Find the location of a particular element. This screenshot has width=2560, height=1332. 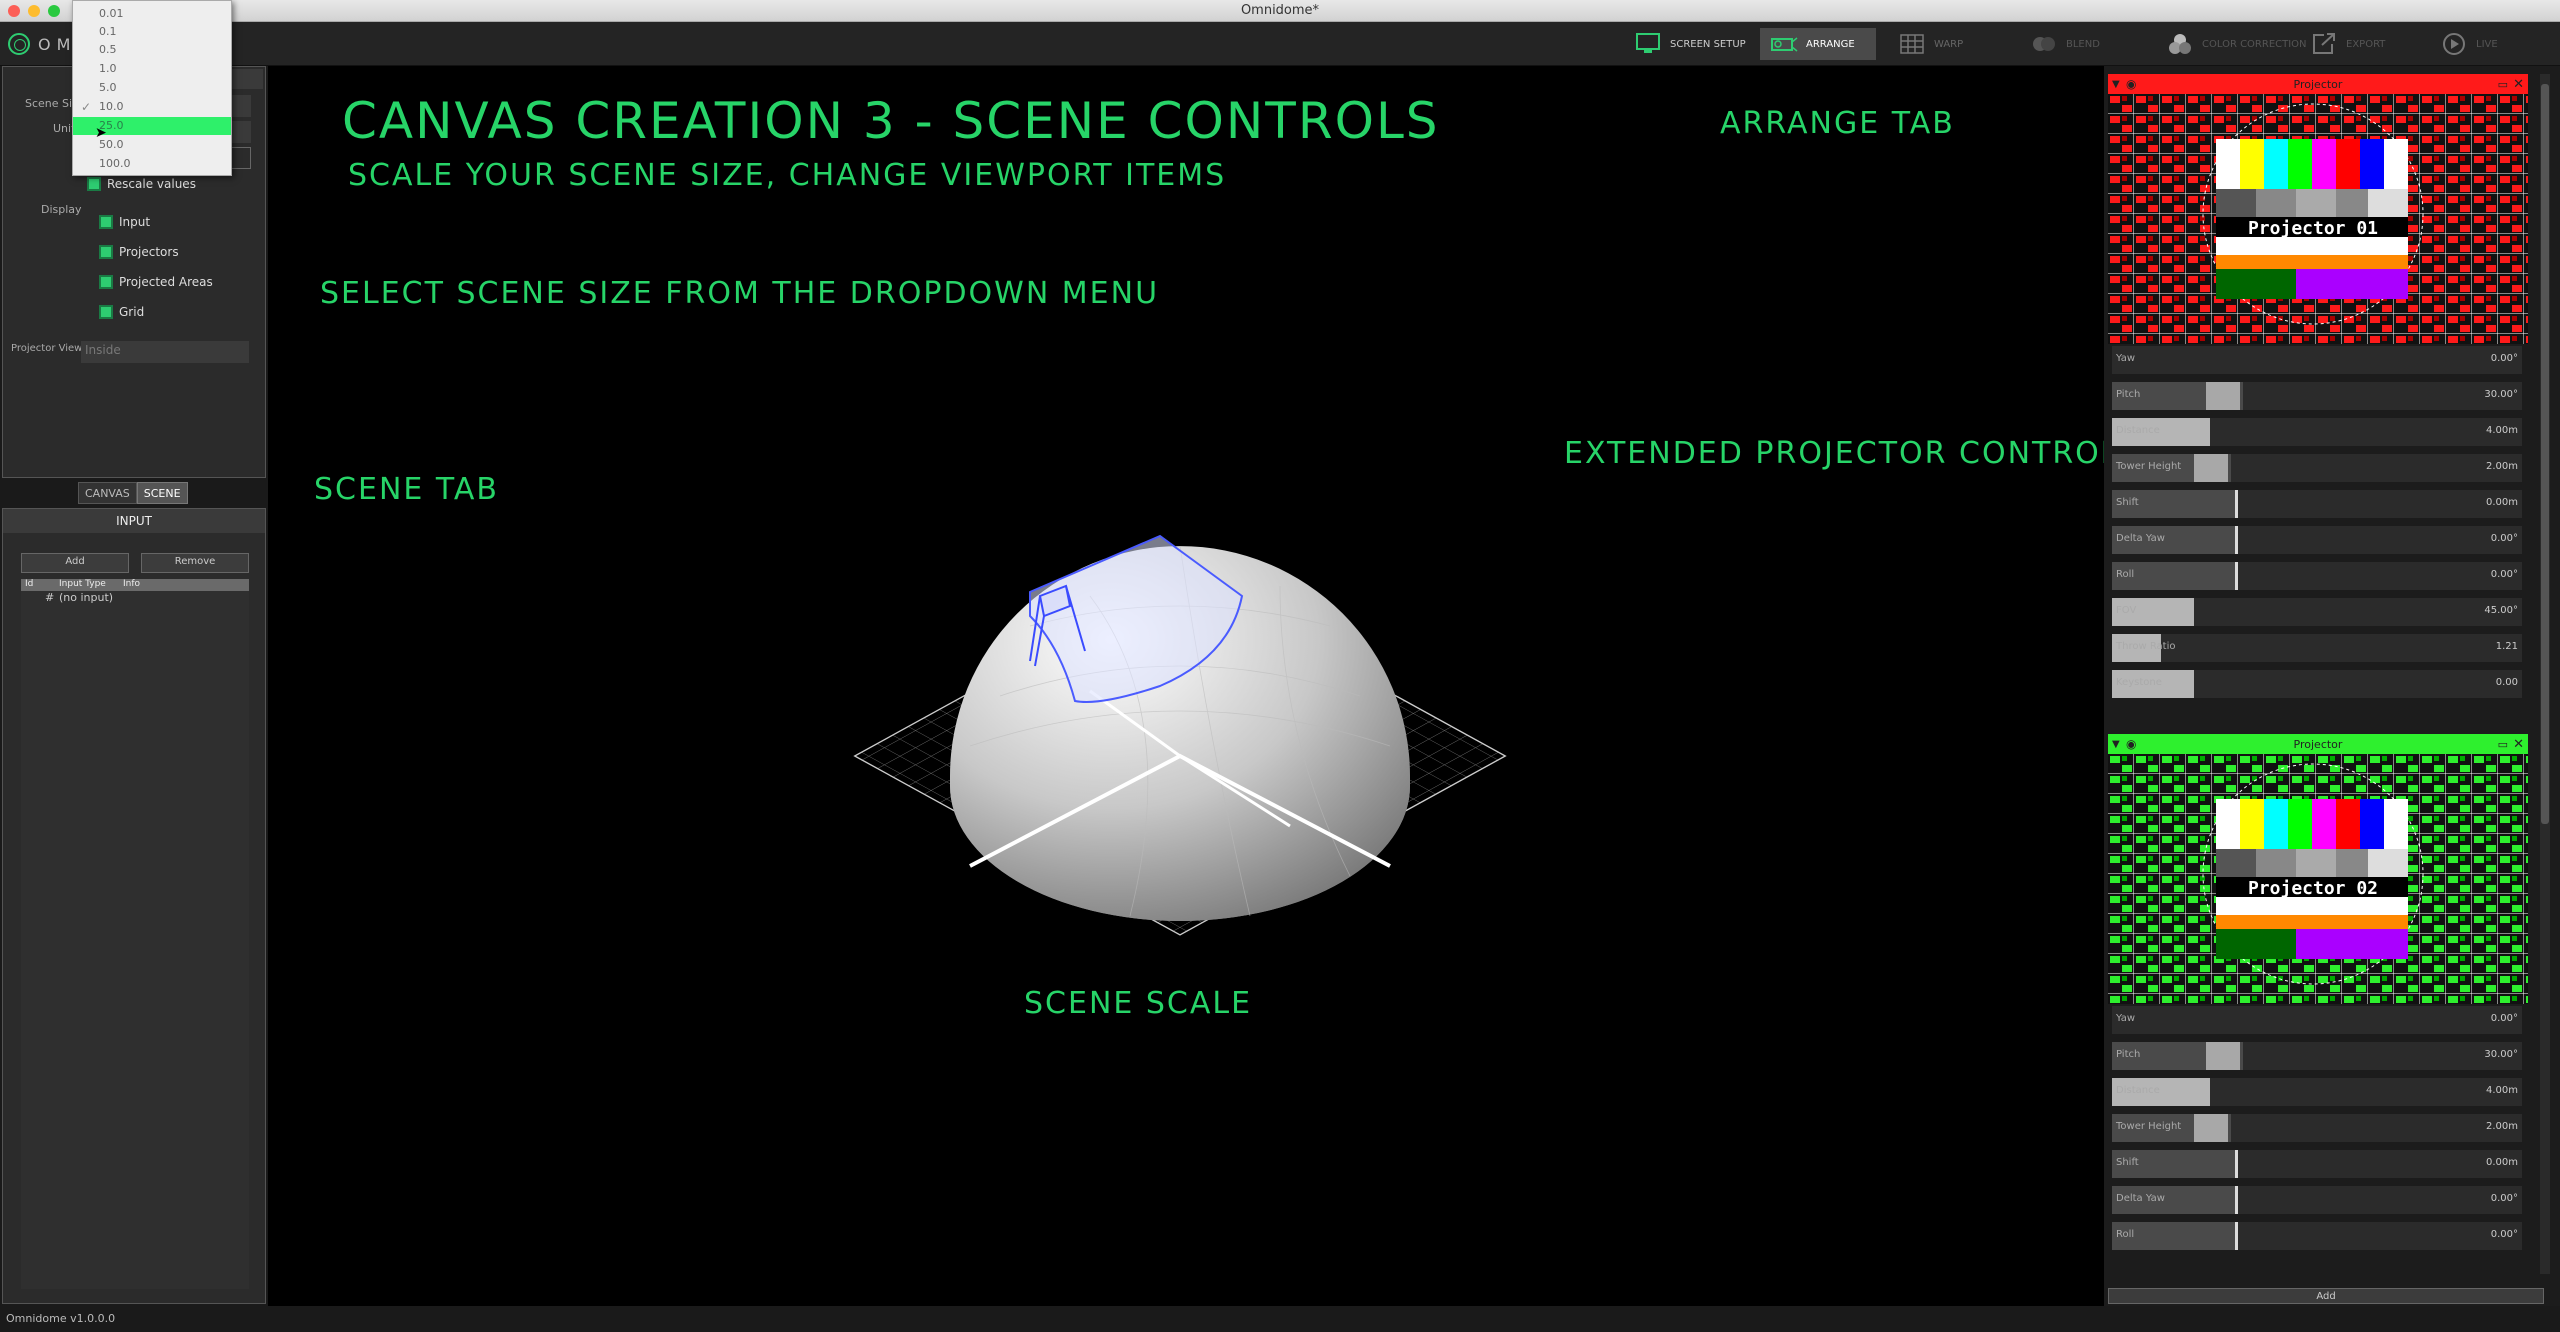

slider-keystone: Keystone 0.00 is located at coordinates (2317, 686).